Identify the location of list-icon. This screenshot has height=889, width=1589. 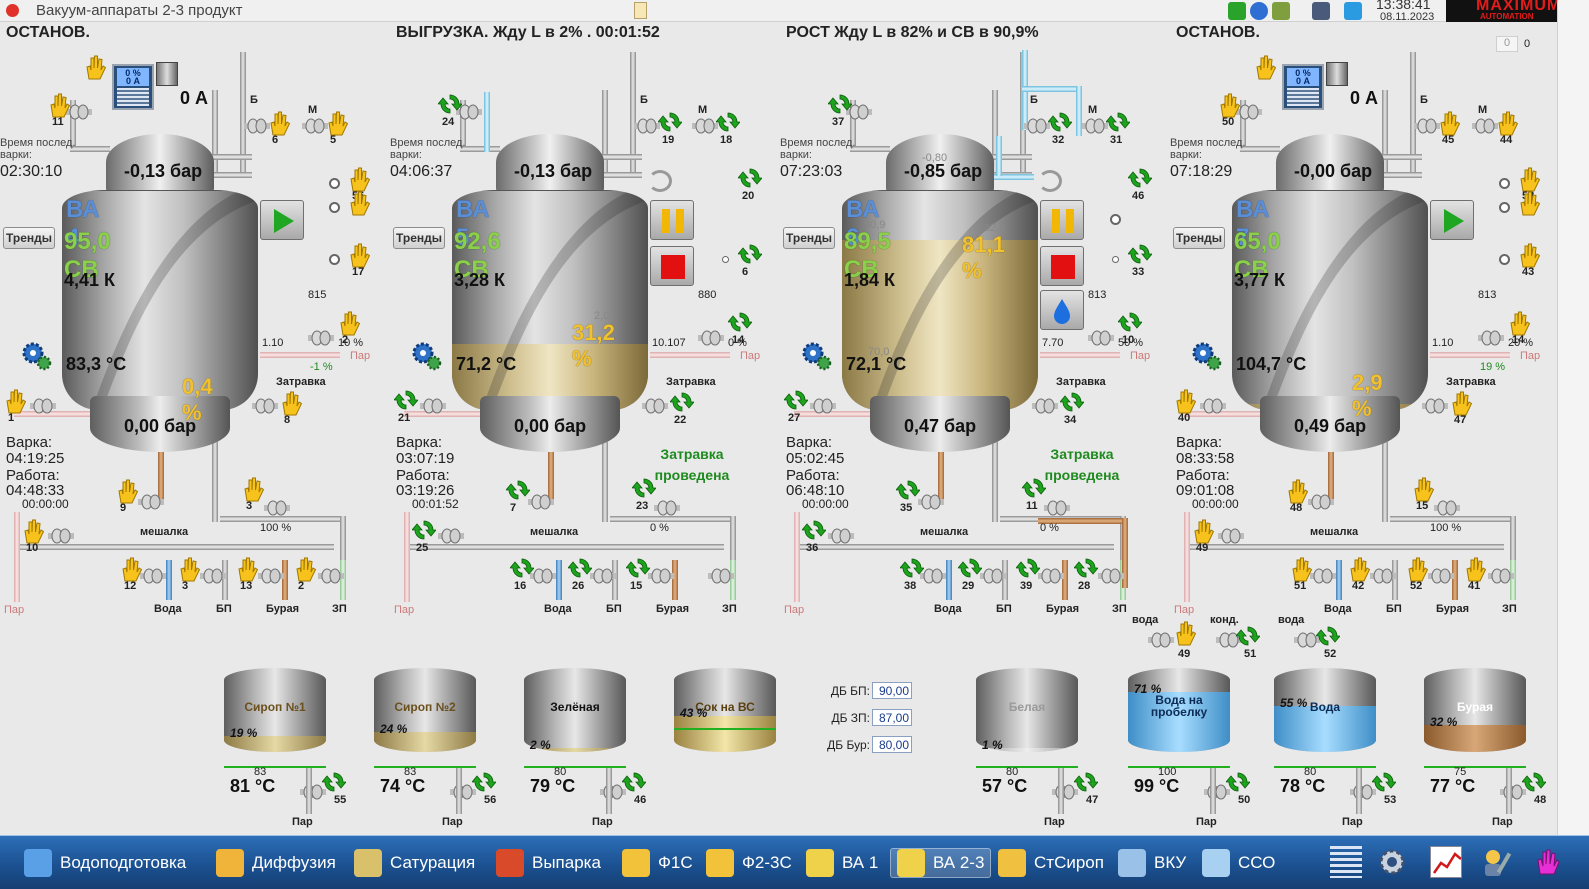
(1346, 862).